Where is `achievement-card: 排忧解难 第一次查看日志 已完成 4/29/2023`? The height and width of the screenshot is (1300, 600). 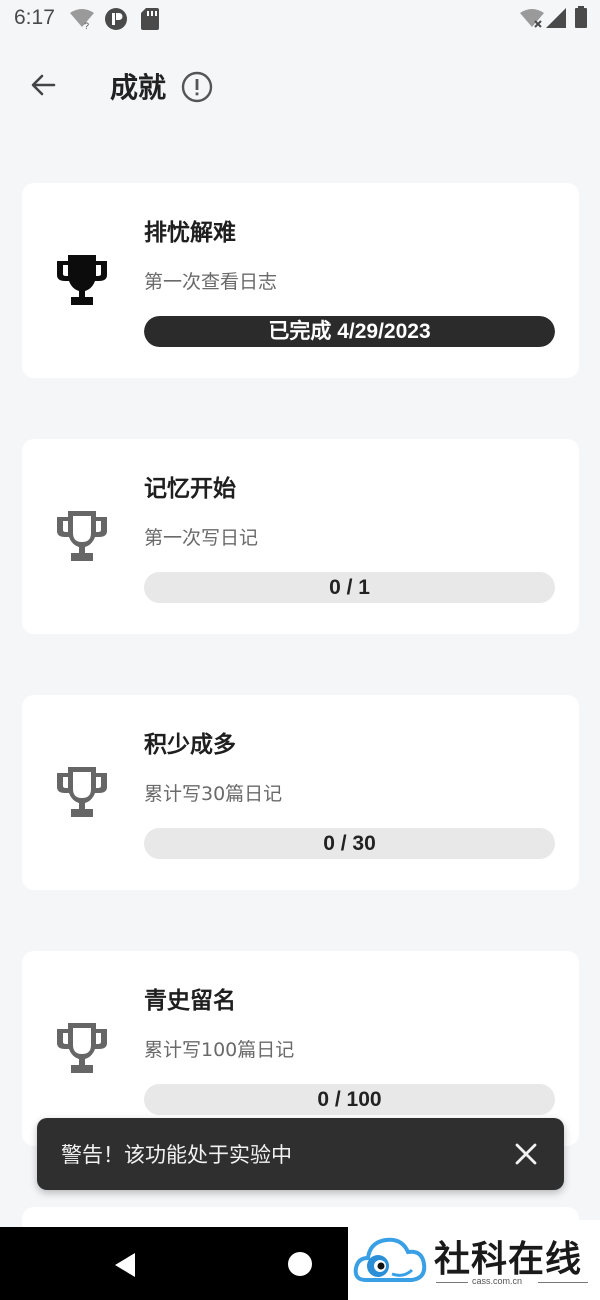 achievement-card: 排忧解难 第一次查看日志 已完成 4/29/2023 is located at coordinates (300, 280).